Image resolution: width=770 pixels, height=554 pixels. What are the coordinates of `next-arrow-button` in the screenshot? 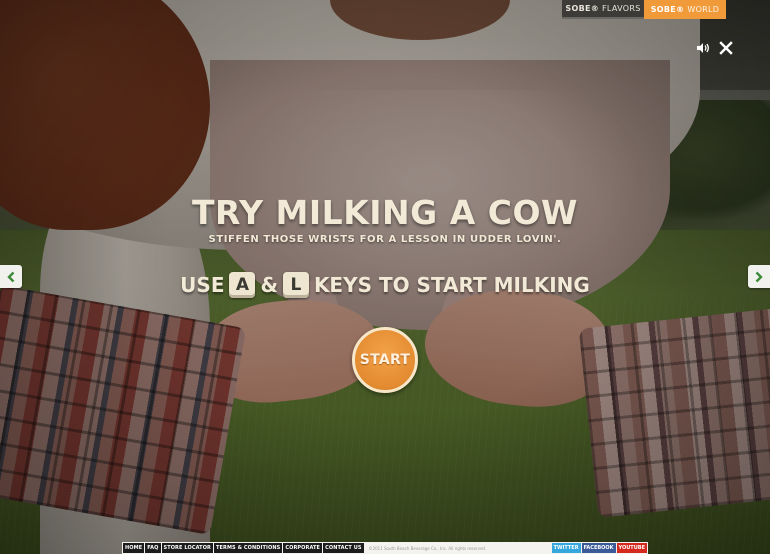 It's located at (759, 276).